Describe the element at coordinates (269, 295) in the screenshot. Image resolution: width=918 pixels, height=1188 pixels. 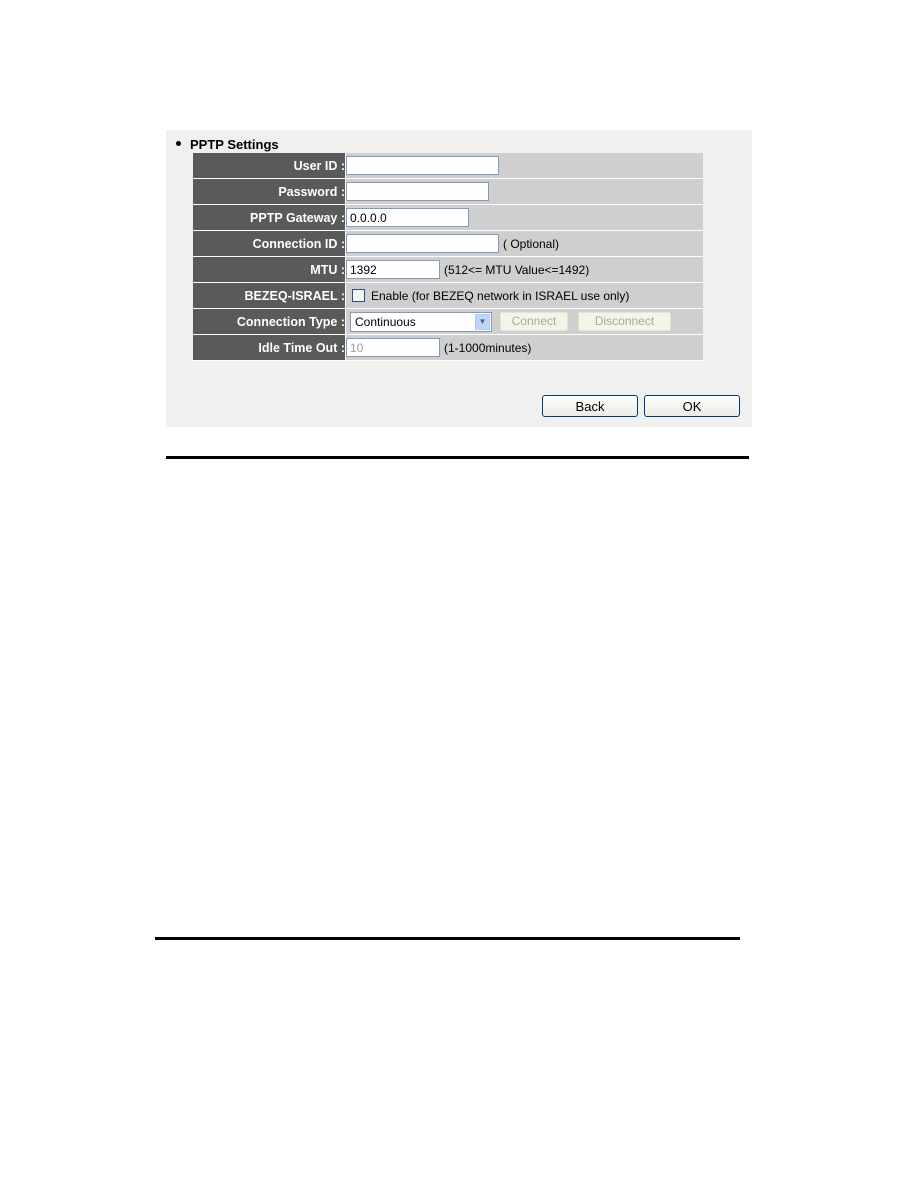
I see `bezeq-israel-label: BEZEQ-ISRAEL :` at that location.